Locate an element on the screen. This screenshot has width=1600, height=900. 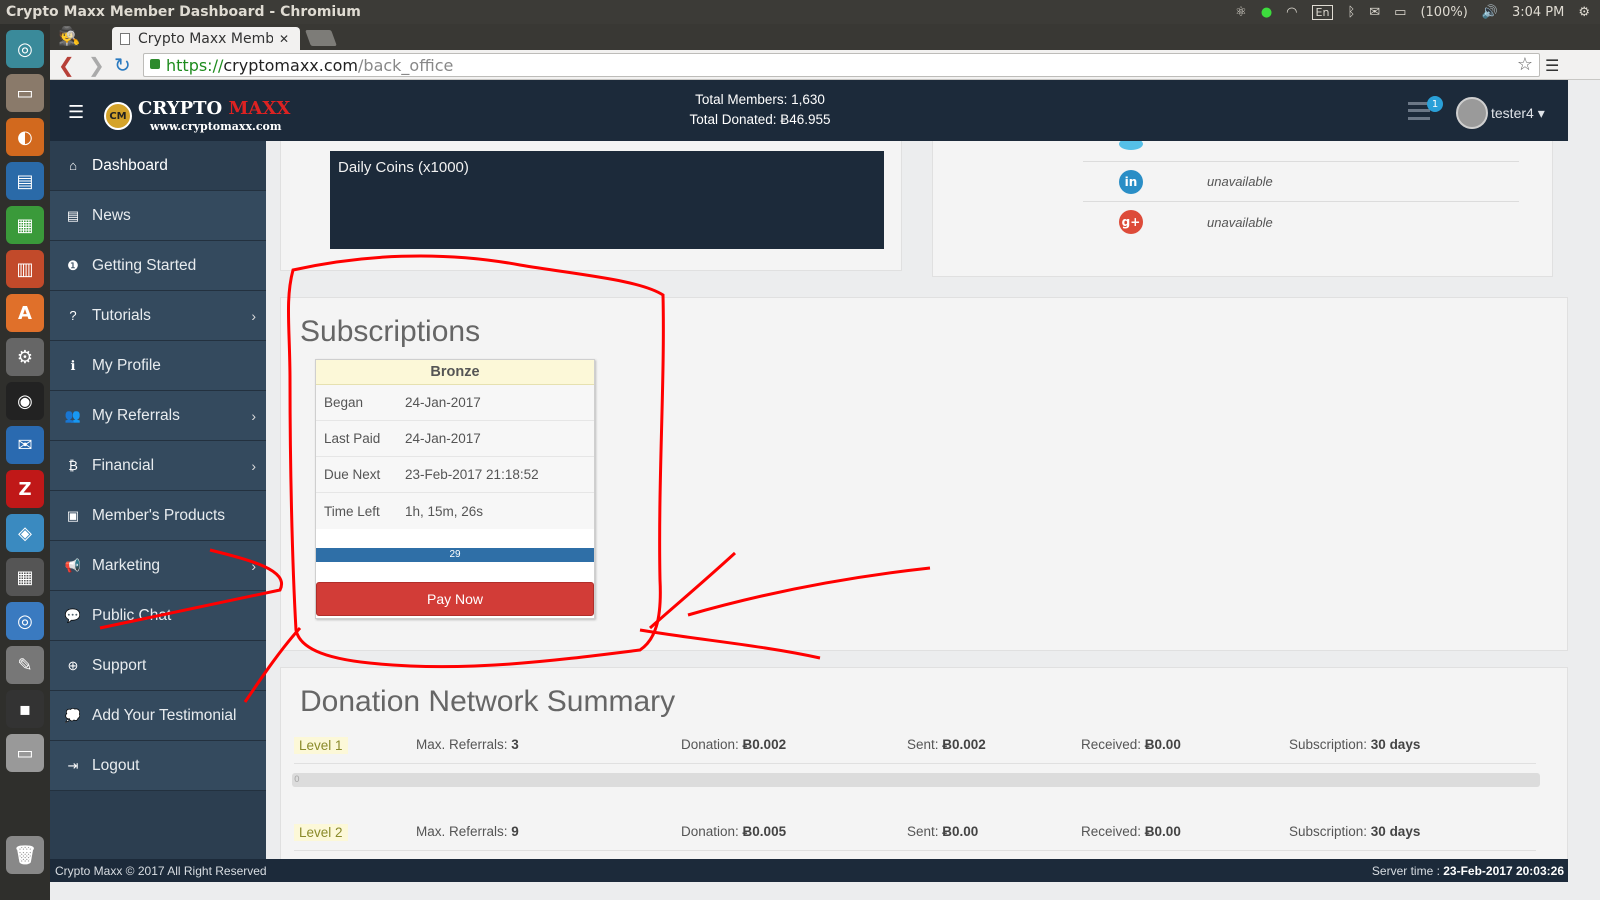
progress-fill: 29 is located at coordinates (455, 555).